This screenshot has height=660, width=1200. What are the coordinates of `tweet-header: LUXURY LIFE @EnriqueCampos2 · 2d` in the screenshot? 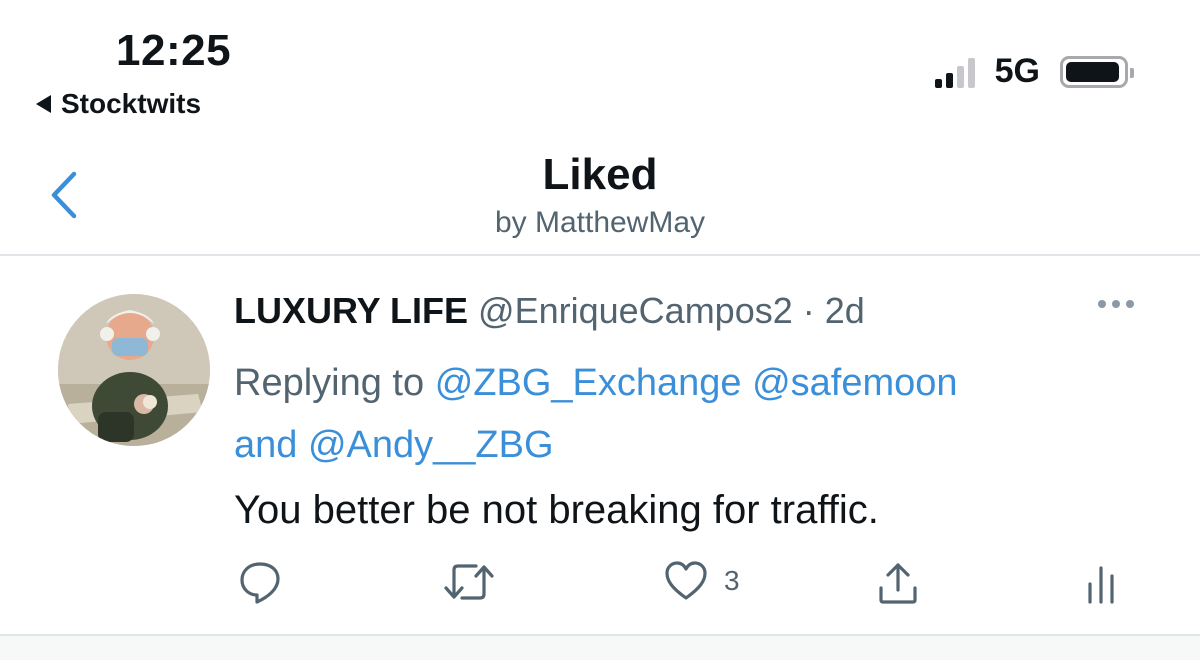 It's located at (549, 311).